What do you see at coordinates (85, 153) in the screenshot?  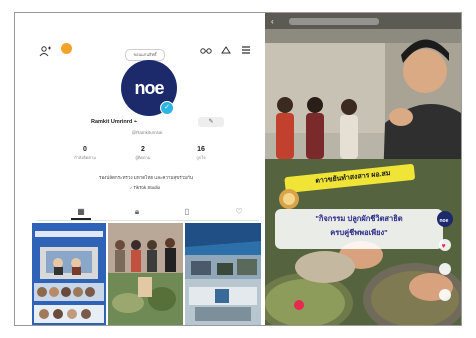 I see `stat-following: 0 กำลังติดตาม` at bounding box center [85, 153].